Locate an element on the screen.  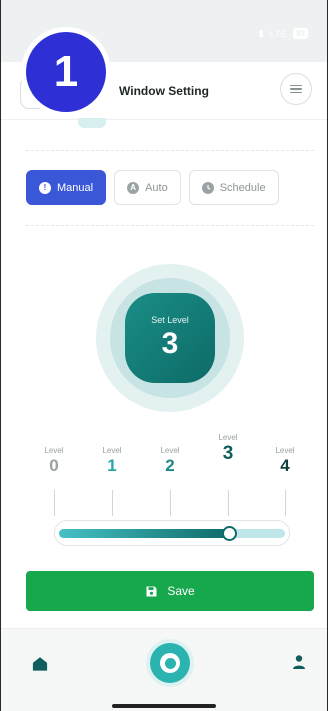
slider-thumb is located at coordinates (229, 533).